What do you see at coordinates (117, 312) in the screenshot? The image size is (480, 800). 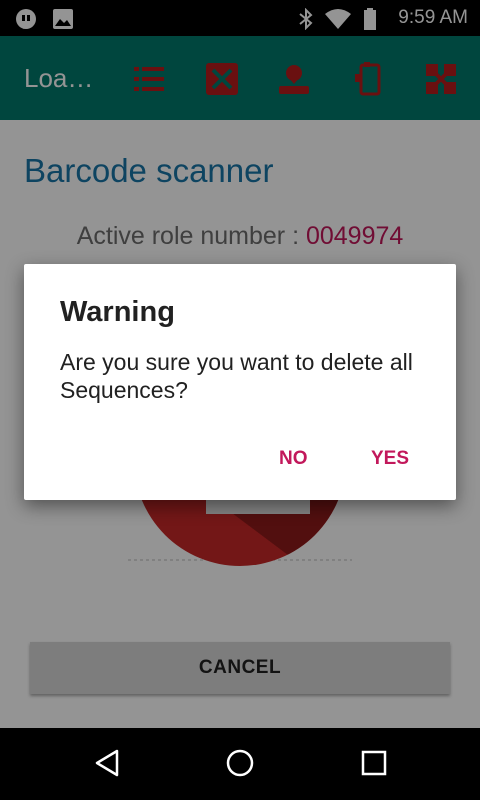 I see `dialog-title: Warning` at bounding box center [117, 312].